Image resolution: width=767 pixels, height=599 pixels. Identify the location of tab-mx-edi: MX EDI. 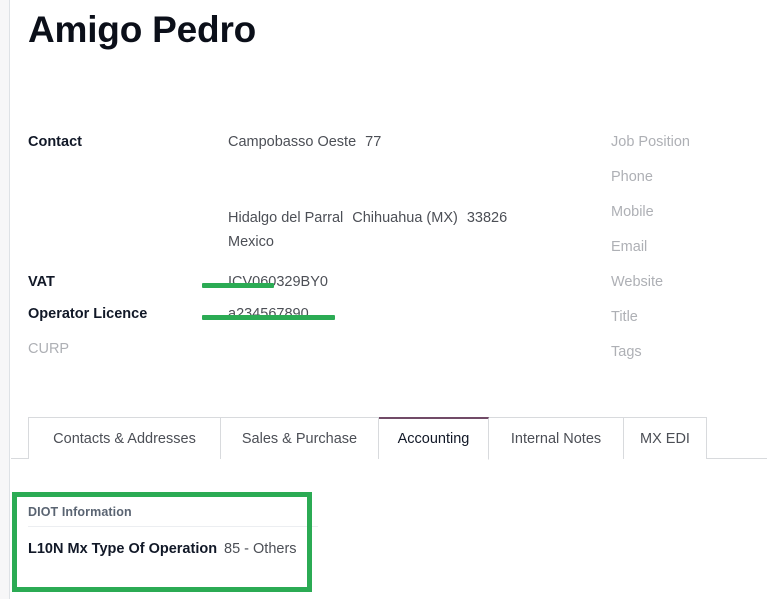
(665, 438).